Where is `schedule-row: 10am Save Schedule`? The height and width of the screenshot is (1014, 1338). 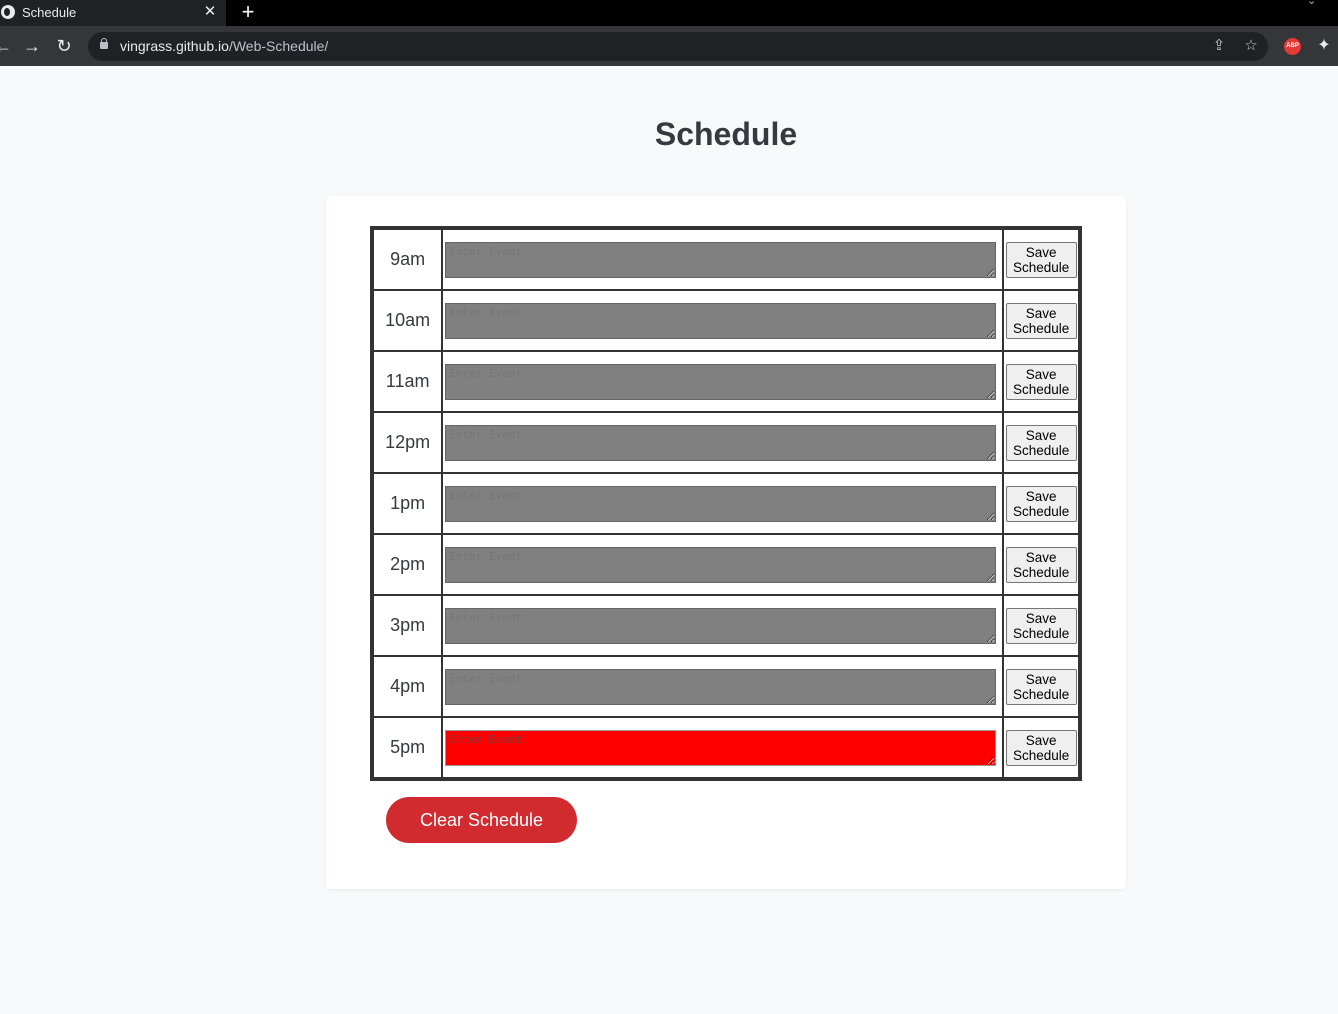
schedule-row: 10am Save Schedule is located at coordinates (726, 320).